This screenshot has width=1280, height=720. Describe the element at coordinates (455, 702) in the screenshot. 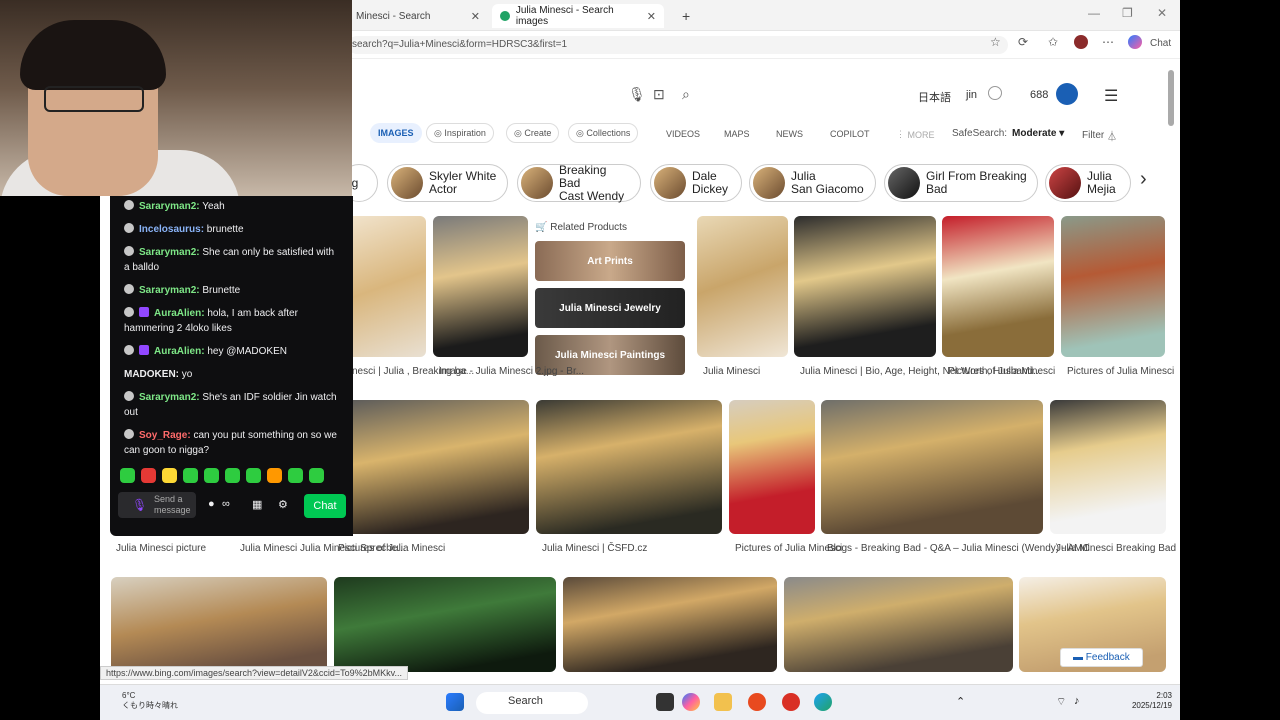

I see `windows-start-icon` at that location.